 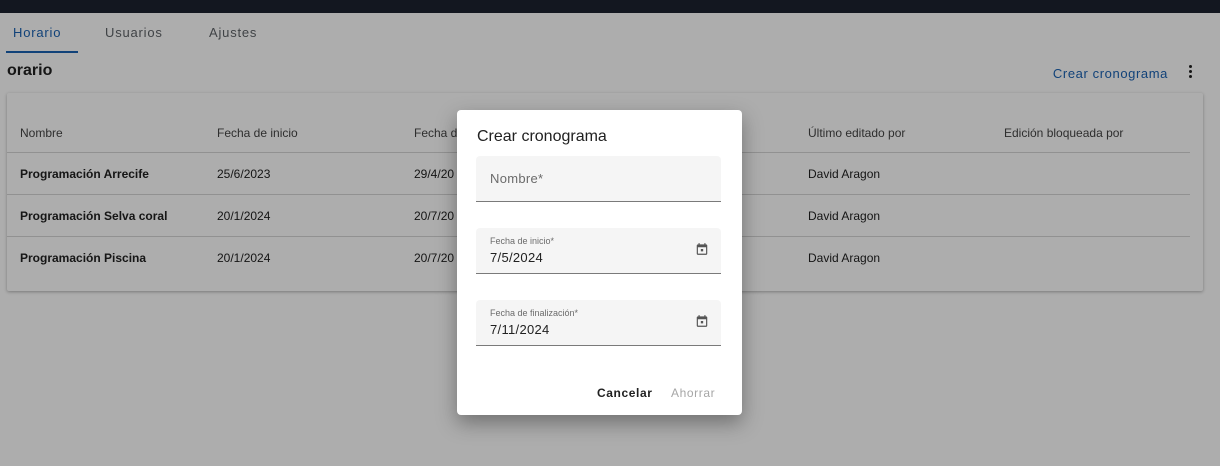 What do you see at coordinates (693, 393) in the screenshot?
I see `save-button: Ahorrar` at bounding box center [693, 393].